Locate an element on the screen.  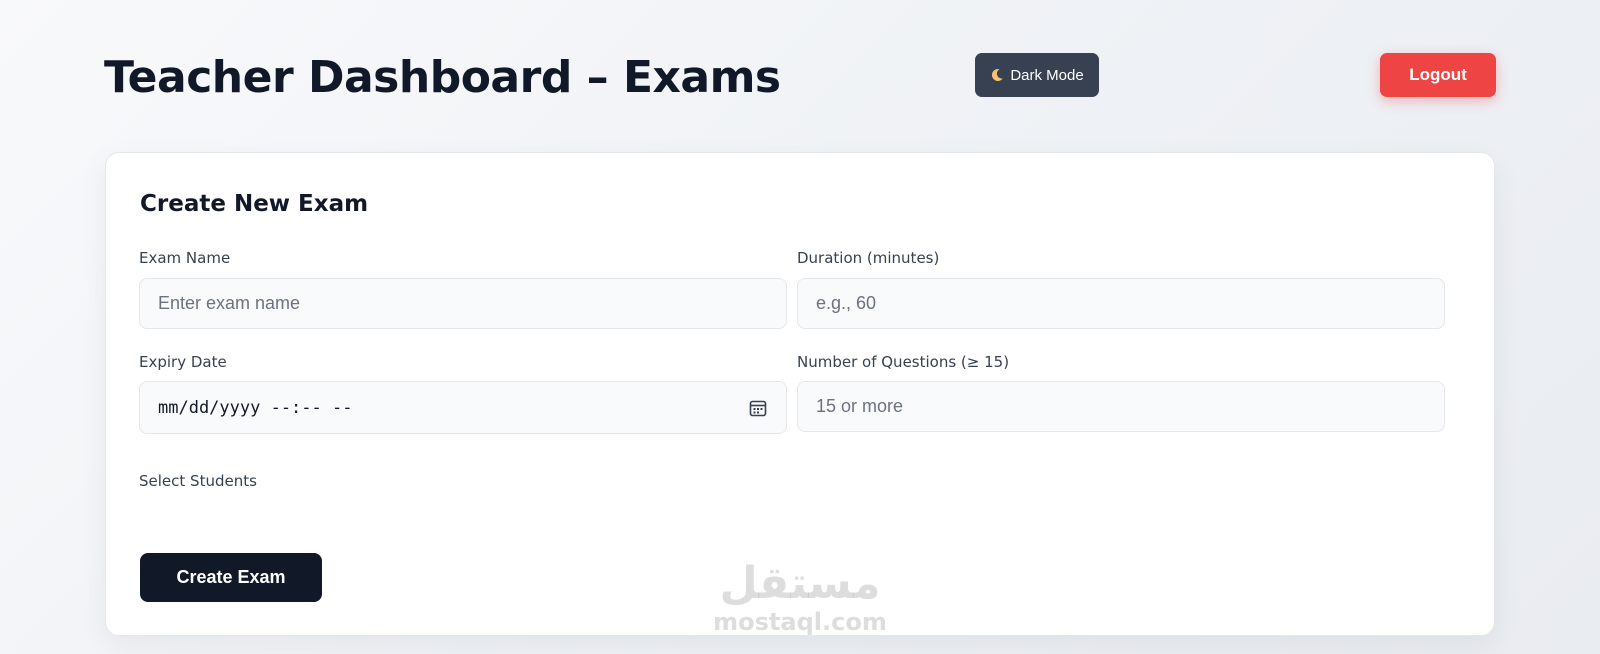
expiry-date-input: mm/dd/yyyy --:-- -- is located at coordinates (463, 407).